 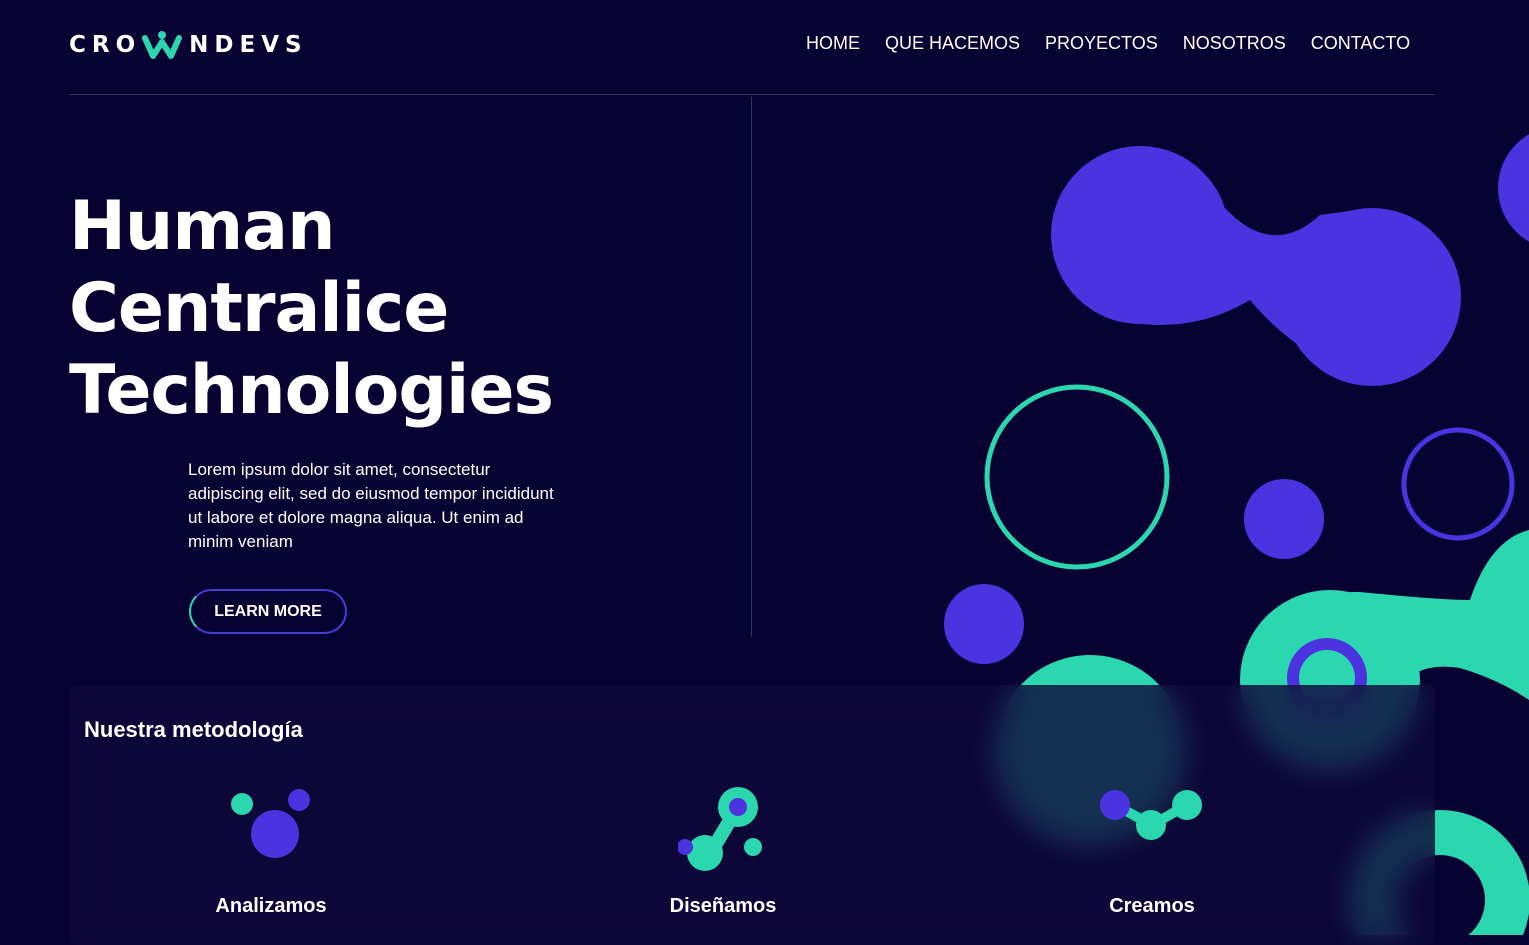 What do you see at coordinates (952, 43) in the screenshot?
I see `nav-que-hacemos: QUE HACEMOS` at bounding box center [952, 43].